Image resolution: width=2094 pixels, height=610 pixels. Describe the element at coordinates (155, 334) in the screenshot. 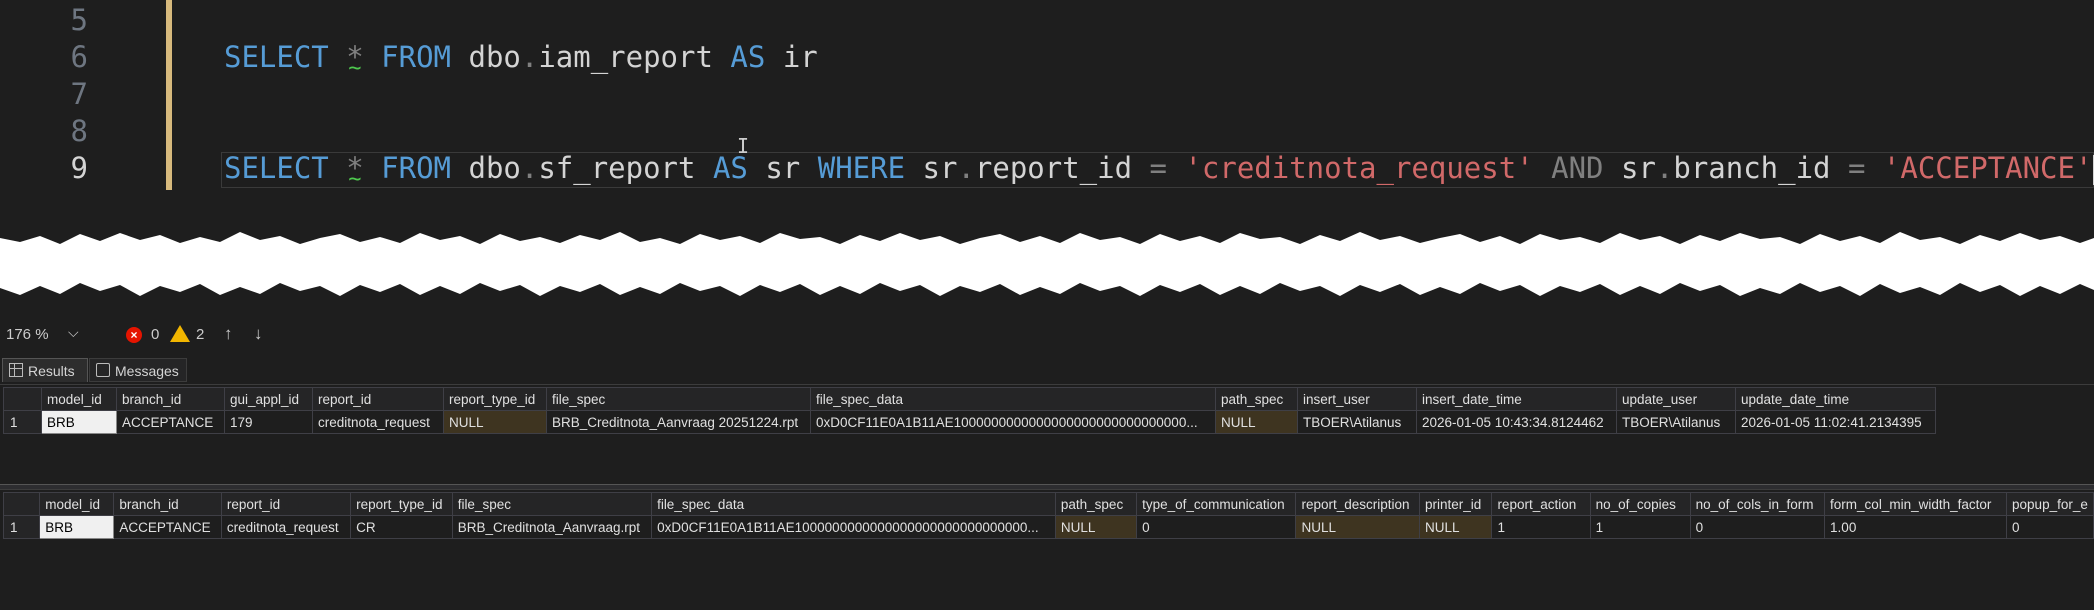

I see `error-count: 0` at that location.